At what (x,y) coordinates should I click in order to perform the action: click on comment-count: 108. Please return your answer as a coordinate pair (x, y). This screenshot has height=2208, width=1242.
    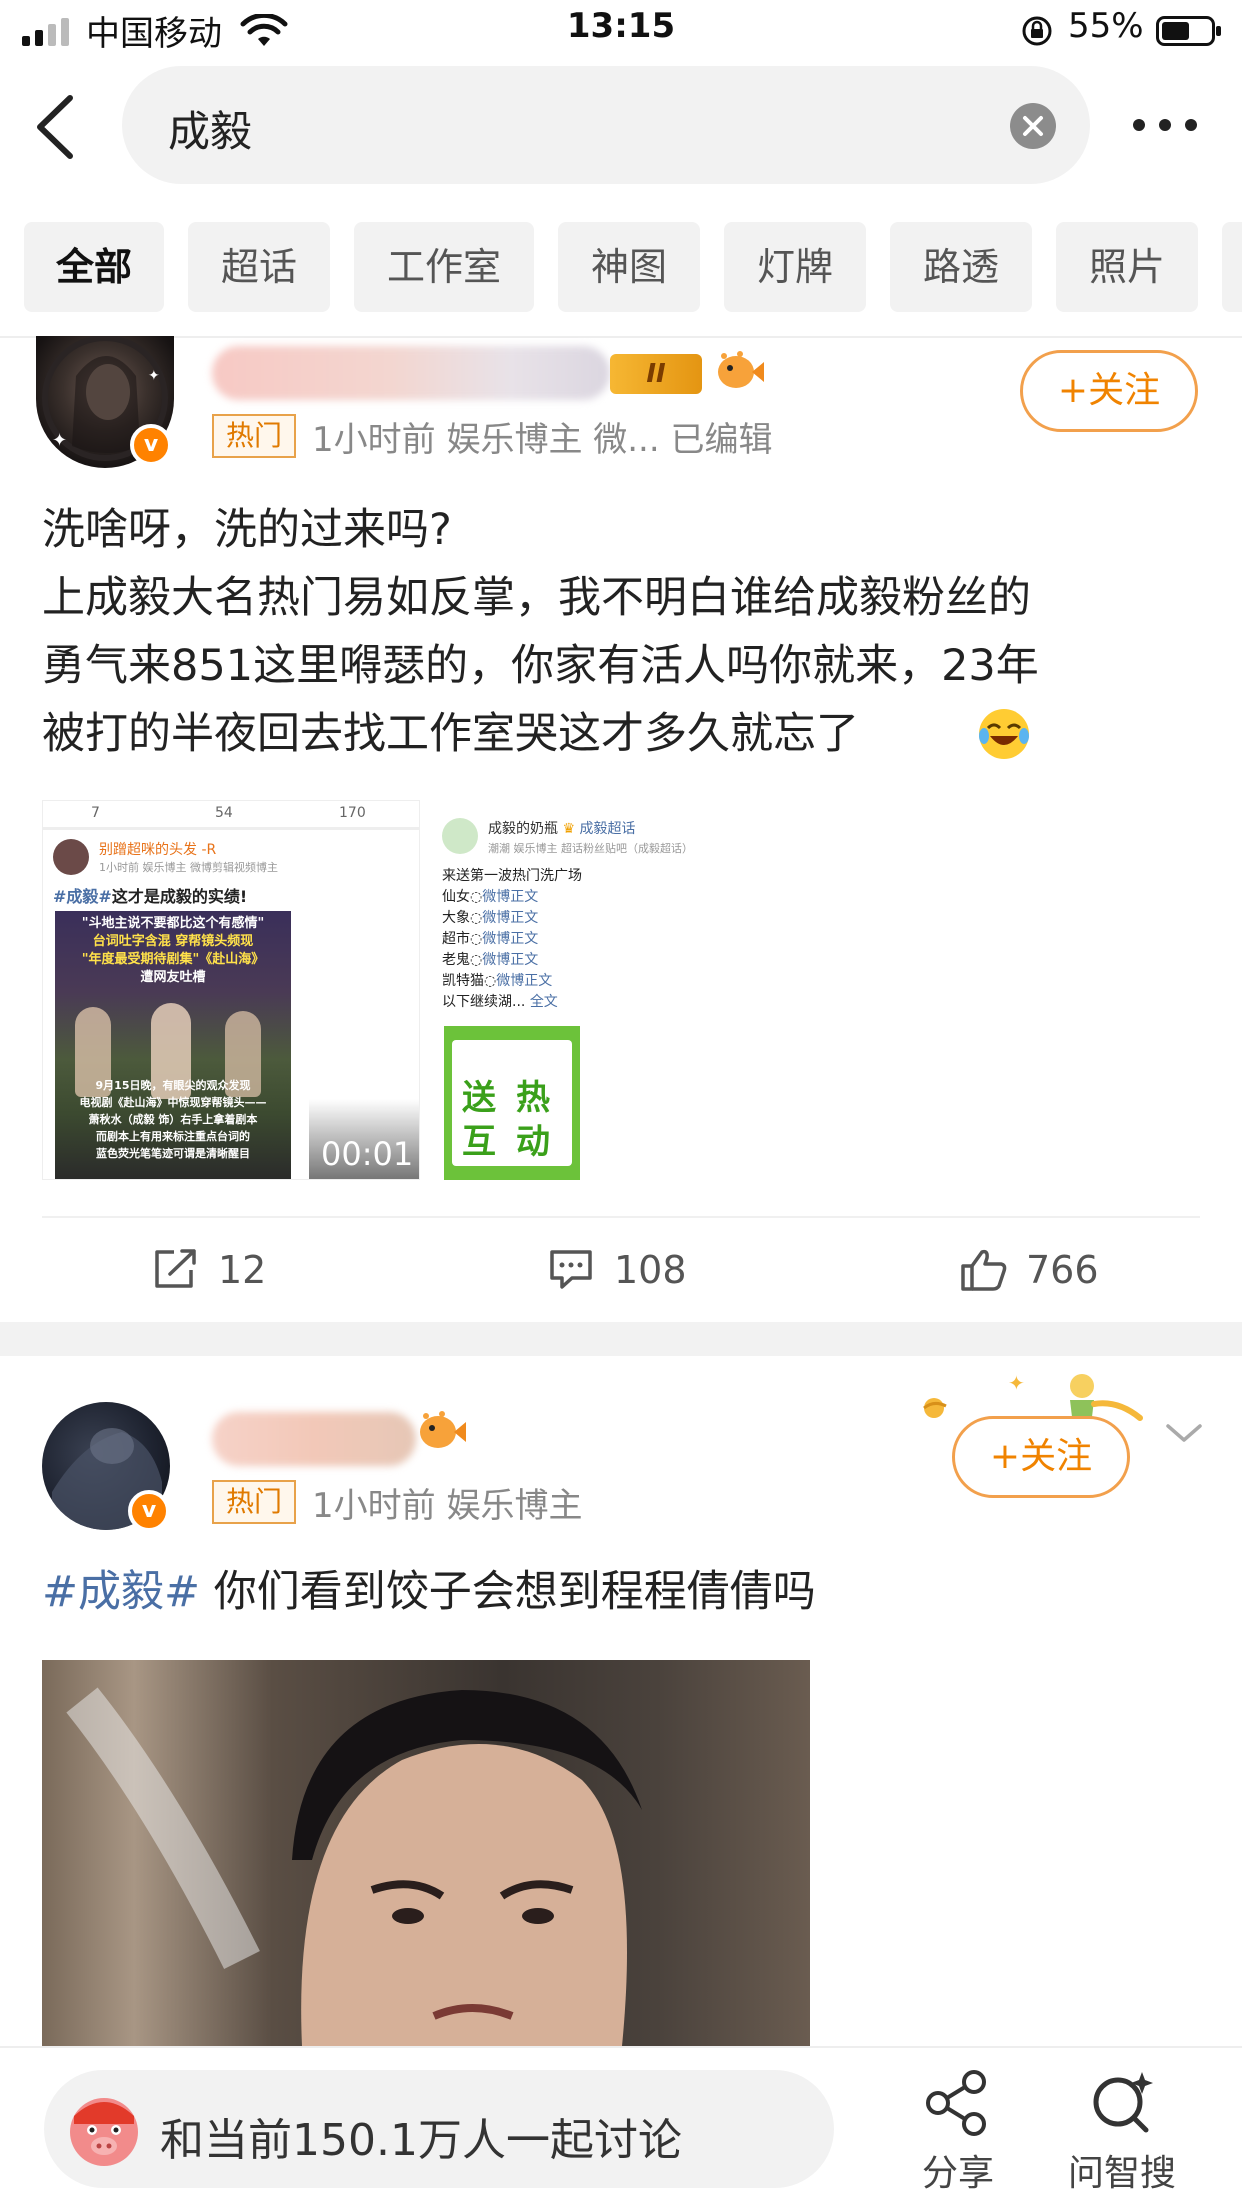
    Looking at the image, I should click on (650, 1270).